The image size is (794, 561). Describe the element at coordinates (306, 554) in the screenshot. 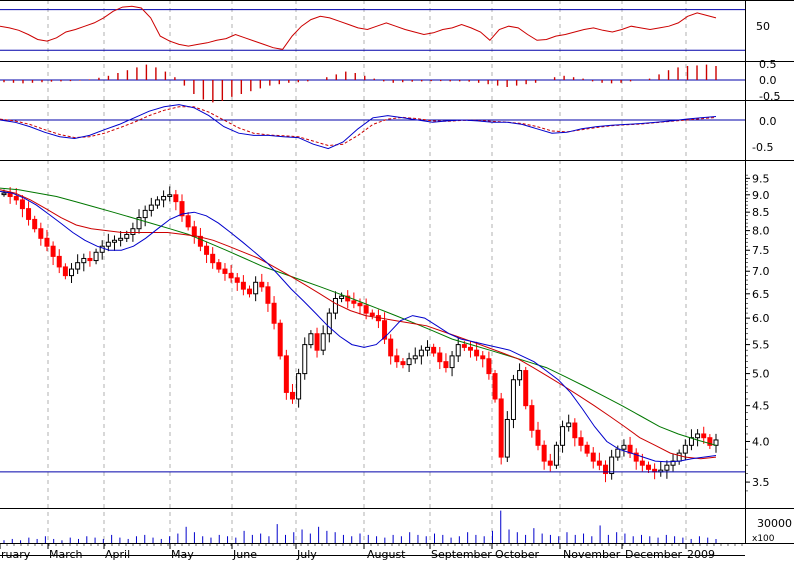

I see `month-label: July` at that location.